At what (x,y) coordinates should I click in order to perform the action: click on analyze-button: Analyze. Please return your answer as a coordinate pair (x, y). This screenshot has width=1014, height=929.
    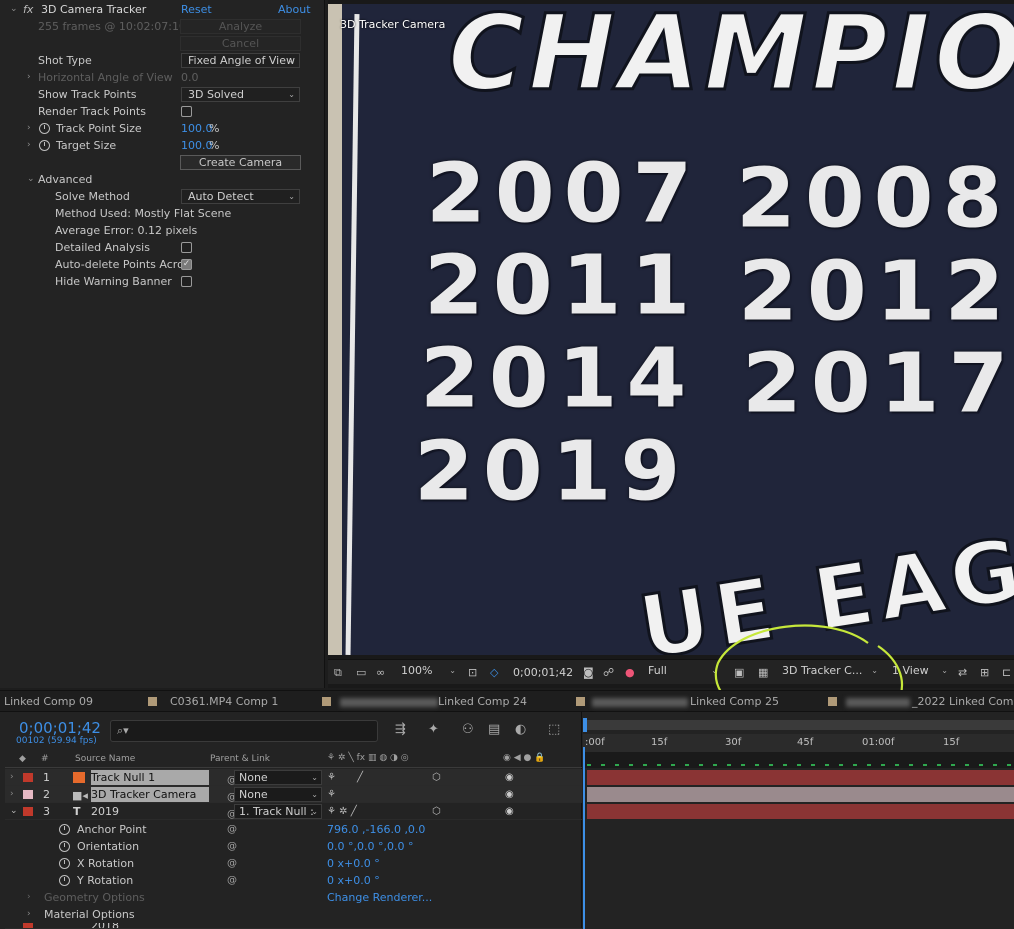
    Looking at the image, I should click on (240, 26).